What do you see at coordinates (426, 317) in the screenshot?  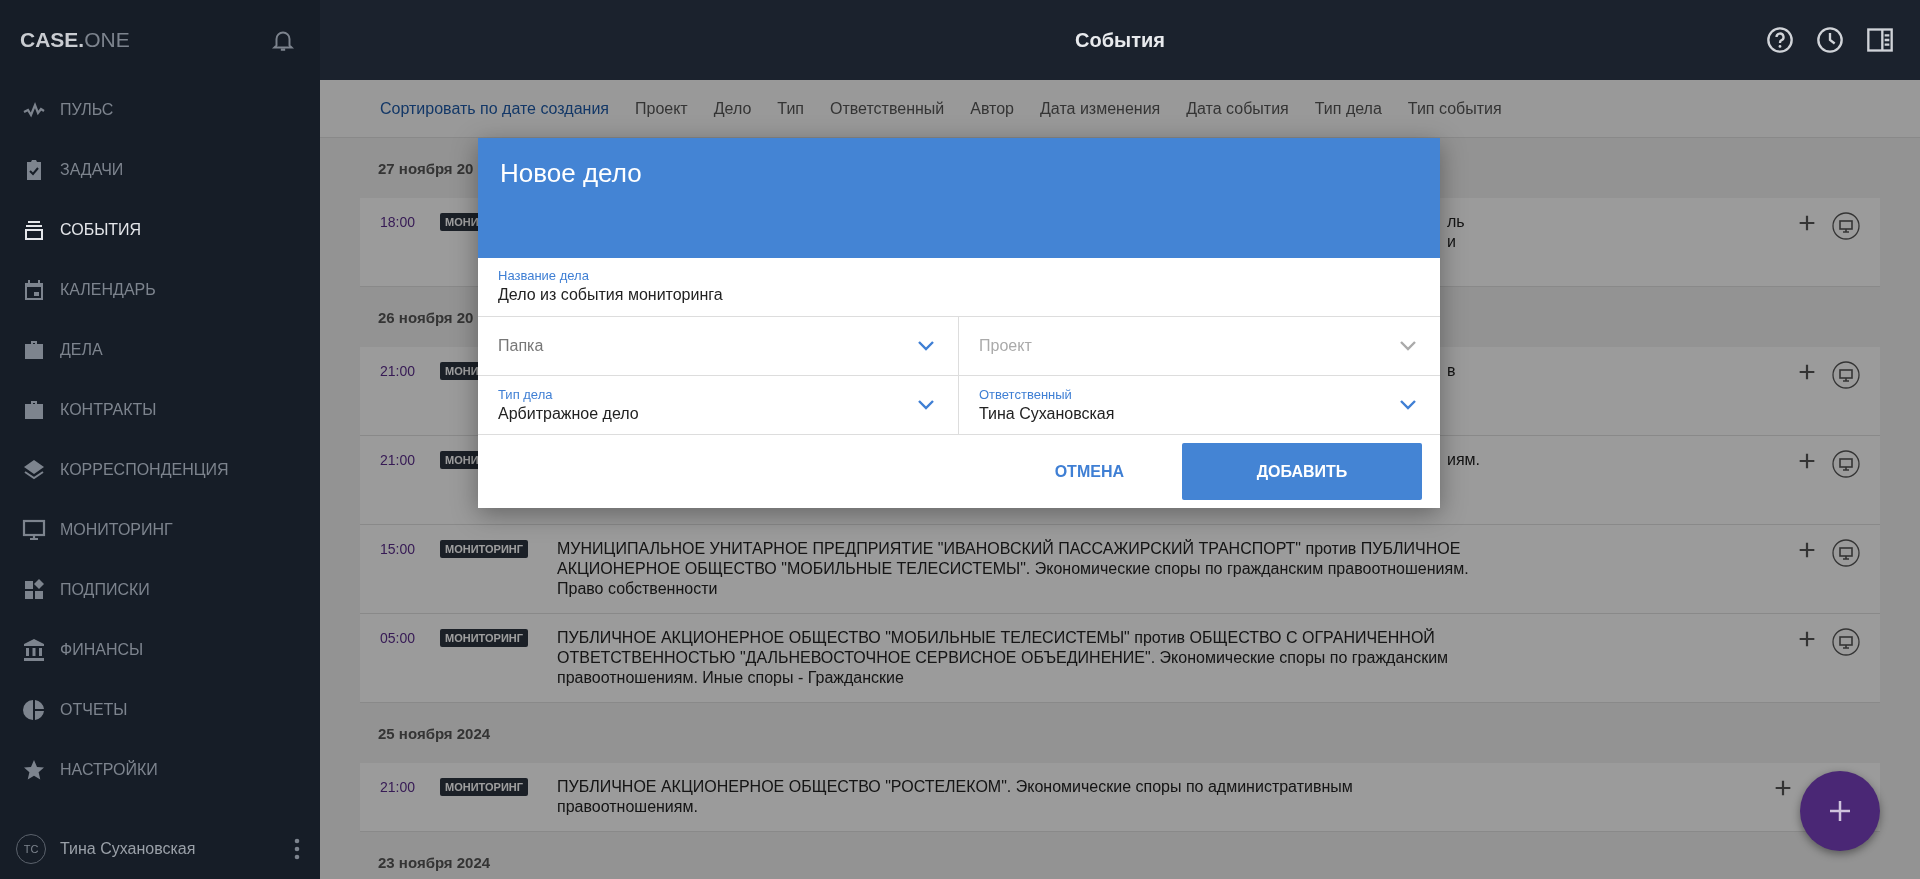 I see `date-heading: 26 ноября 20` at bounding box center [426, 317].